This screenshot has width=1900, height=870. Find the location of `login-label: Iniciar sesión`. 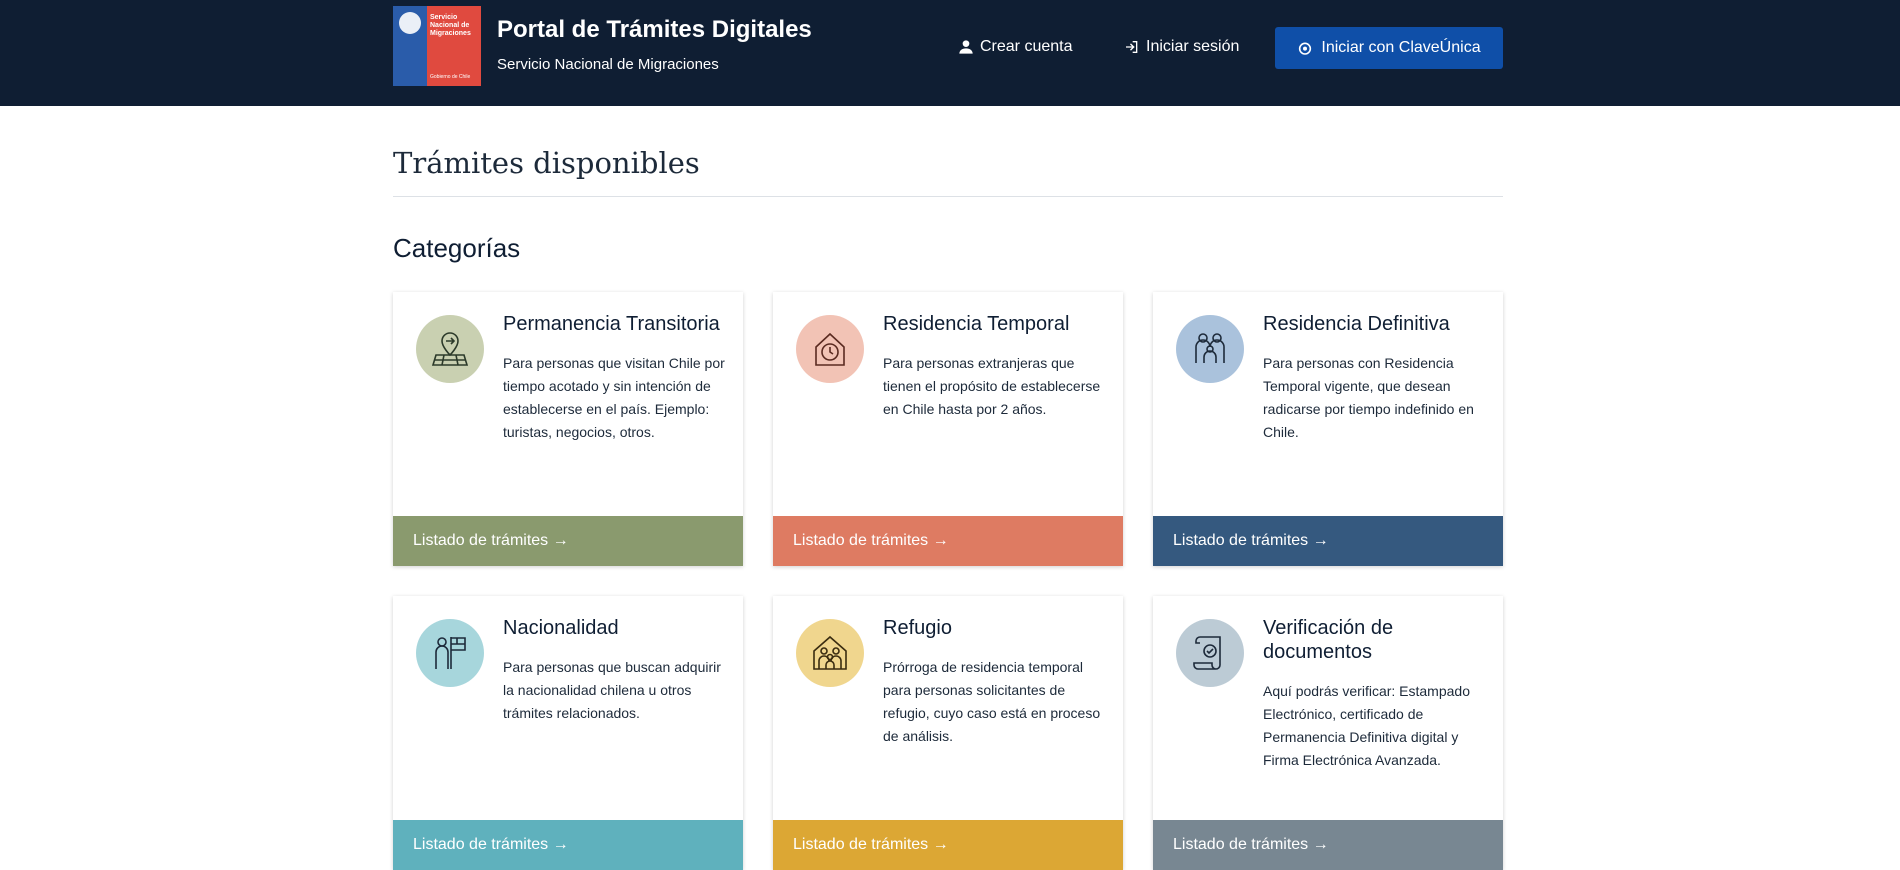

login-label: Iniciar sesión is located at coordinates (1193, 46).